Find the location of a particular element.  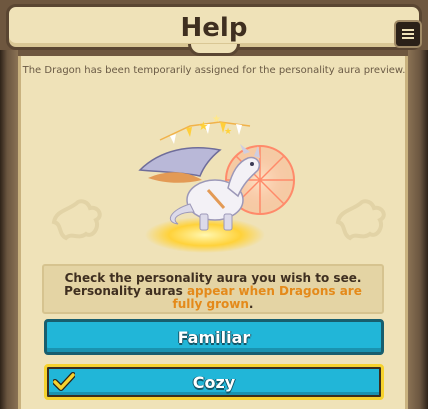

aura-option-cozy: Cozy is located at coordinates (214, 382).